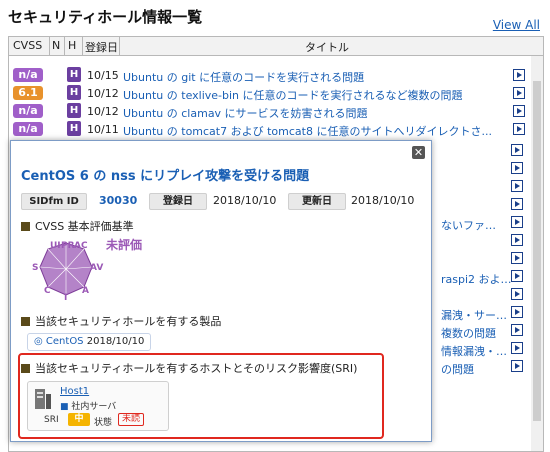  What do you see at coordinates (65, 341) in the screenshot?
I see `product-name: CentOS` at bounding box center [65, 341].